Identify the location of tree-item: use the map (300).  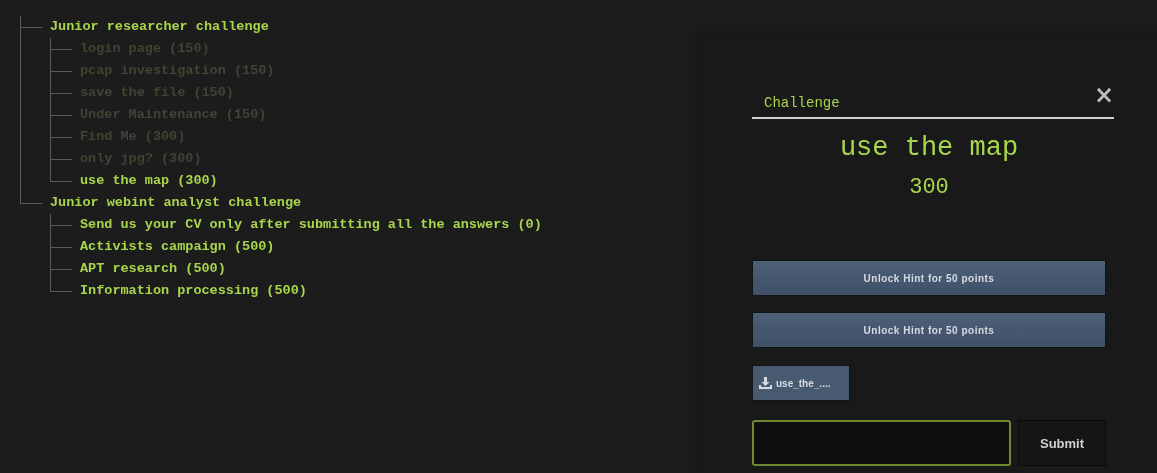
(149, 181).